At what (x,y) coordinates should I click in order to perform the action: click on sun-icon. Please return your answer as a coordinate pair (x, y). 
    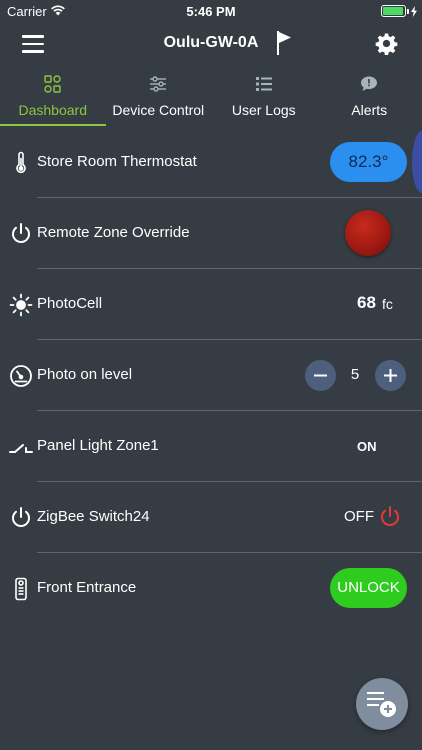
    Looking at the image, I should click on (21, 305).